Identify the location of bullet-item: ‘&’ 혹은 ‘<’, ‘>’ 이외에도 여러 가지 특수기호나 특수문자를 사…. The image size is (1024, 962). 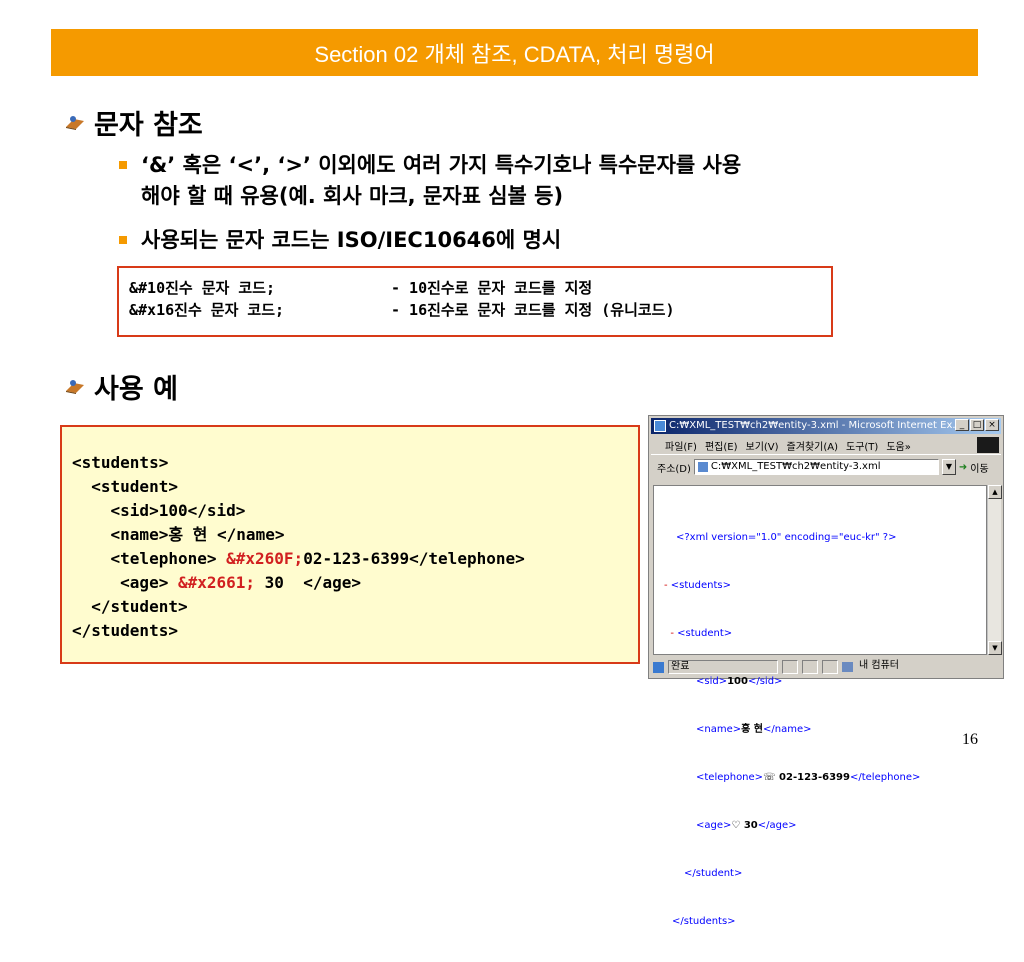
(535, 181).